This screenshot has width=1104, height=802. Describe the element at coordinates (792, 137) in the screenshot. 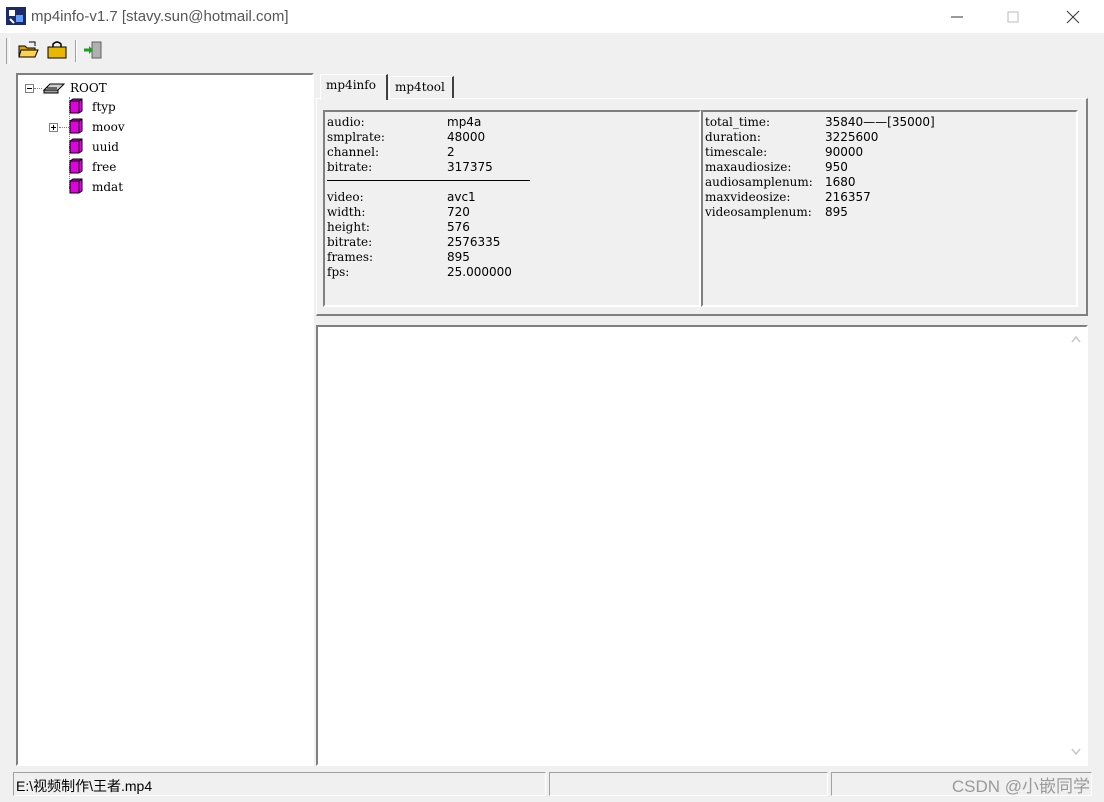

I see `info-row-duration: duration: 3225600` at that location.